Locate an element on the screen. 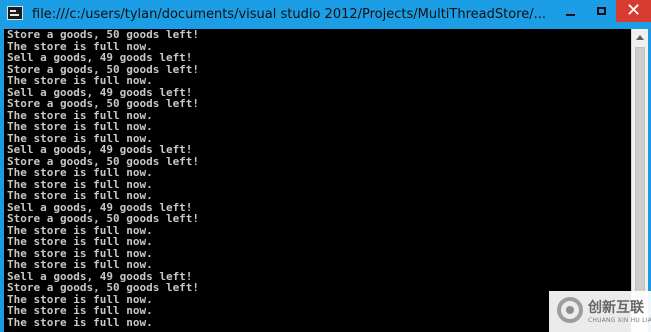 Image resolution: width=651 pixels, height=332 pixels. watermark: 创新互联 CHUANG XIN HU LIAN is located at coordinates (600, 311).